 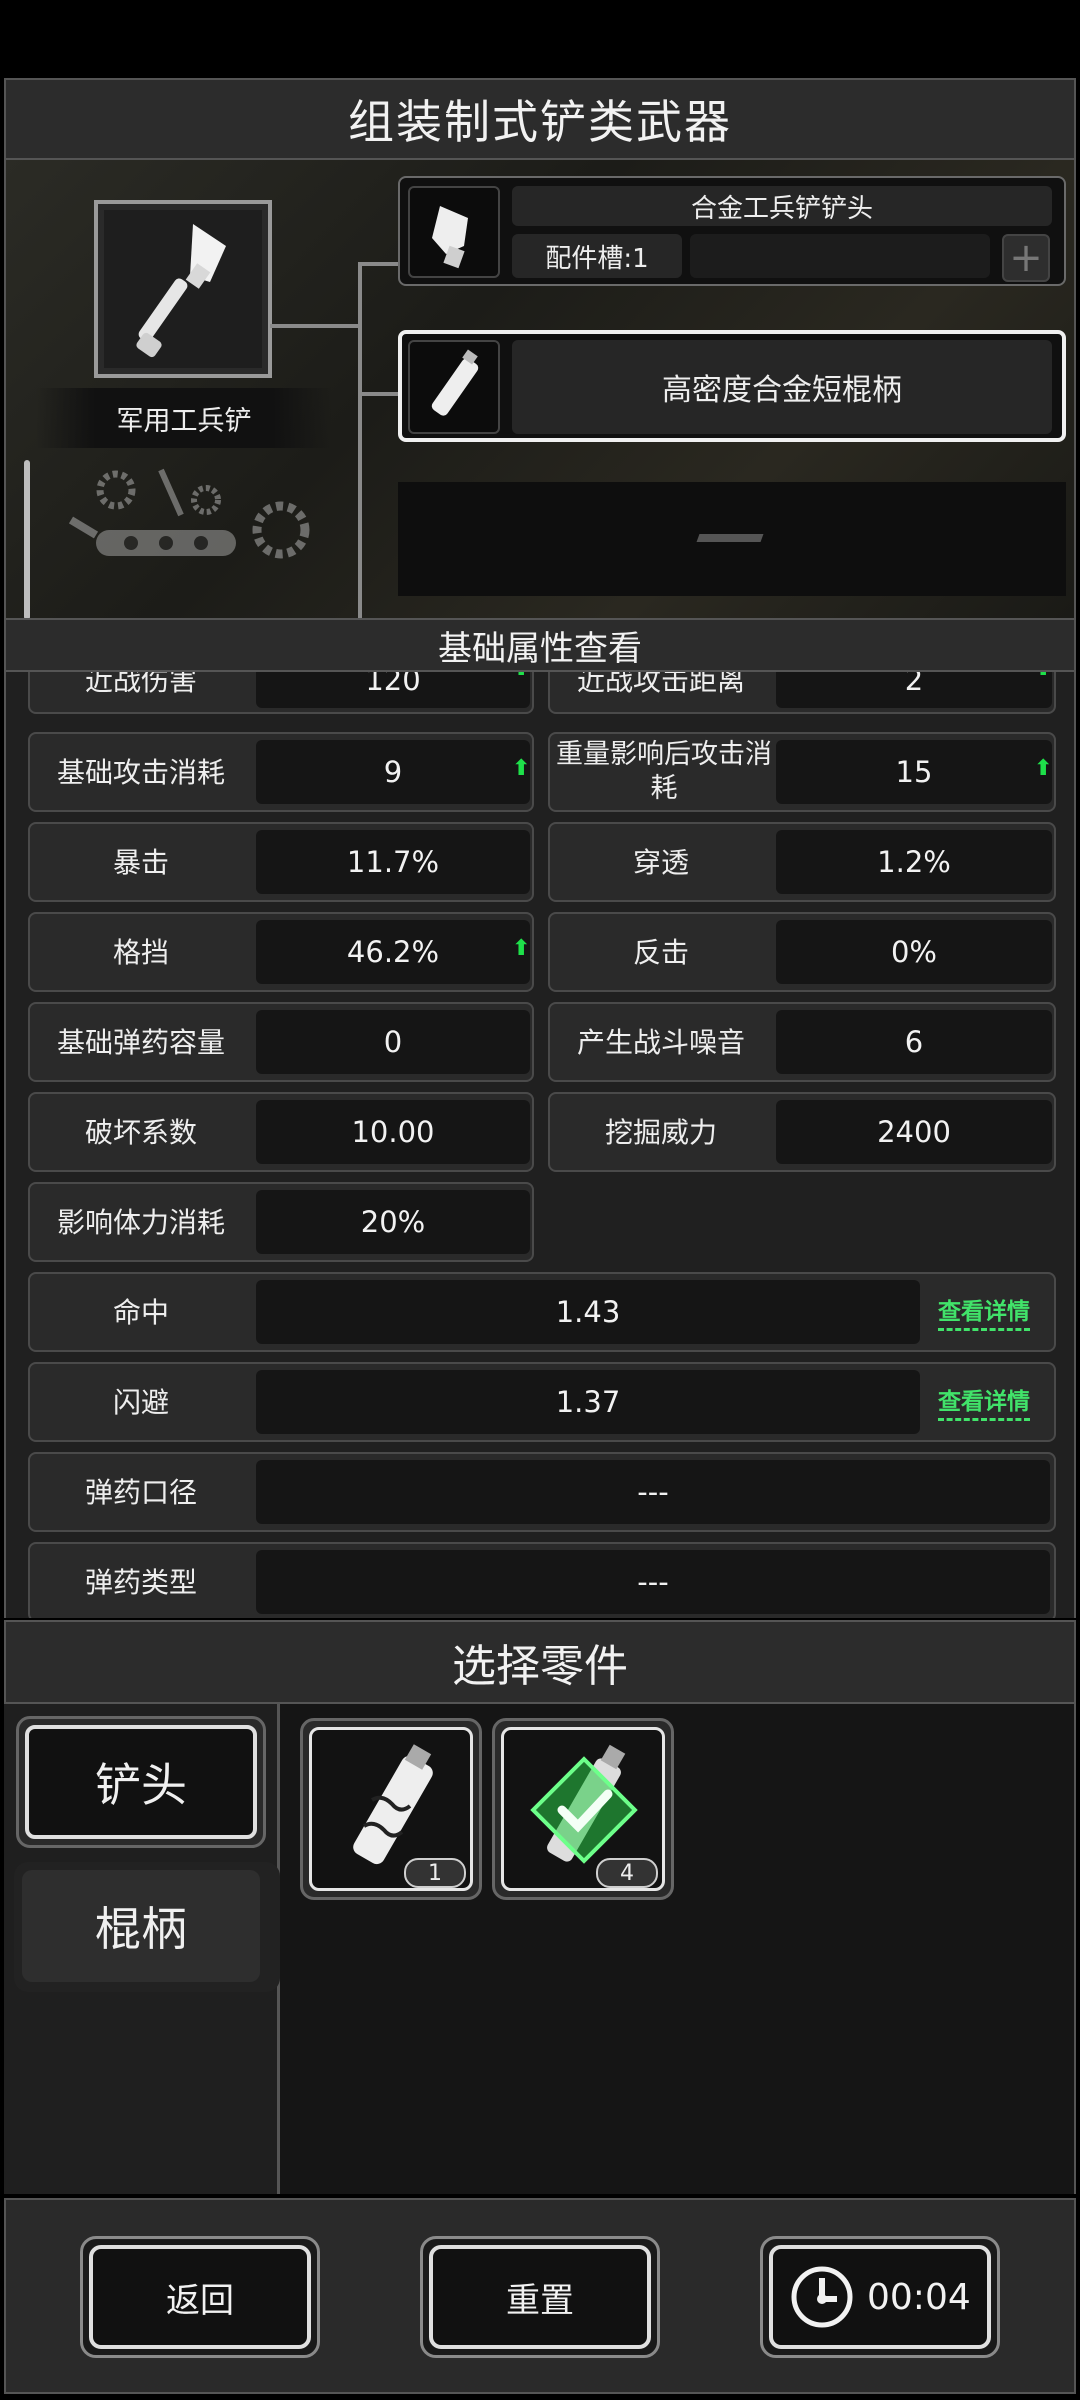 What do you see at coordinates (140, 1582) in the screenshot?
I see `stat-label: 弹药类型` at bounding box center [140, 1582].